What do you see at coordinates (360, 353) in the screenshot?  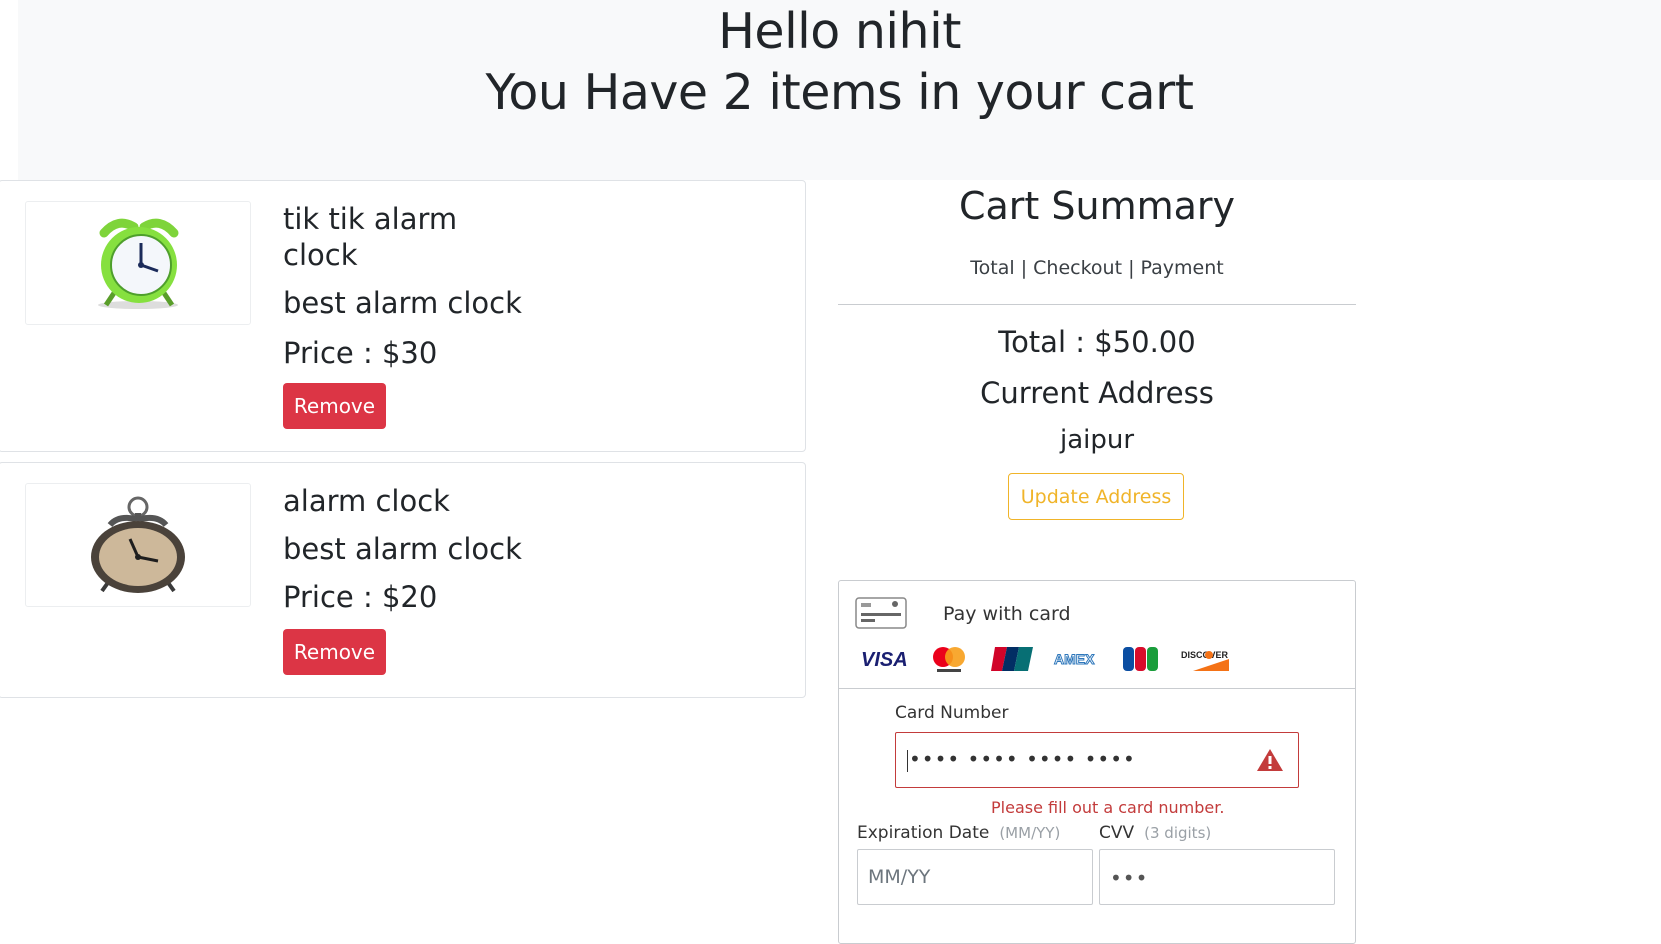 I see `product-price: Price : $30` at bounding box center [360, 353].